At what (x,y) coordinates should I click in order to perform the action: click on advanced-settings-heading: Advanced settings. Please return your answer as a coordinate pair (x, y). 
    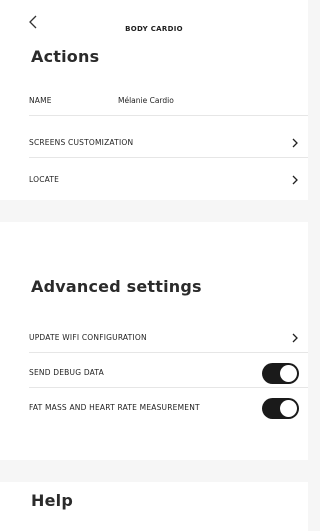
    Looking at the image, I should click on (116, 286).